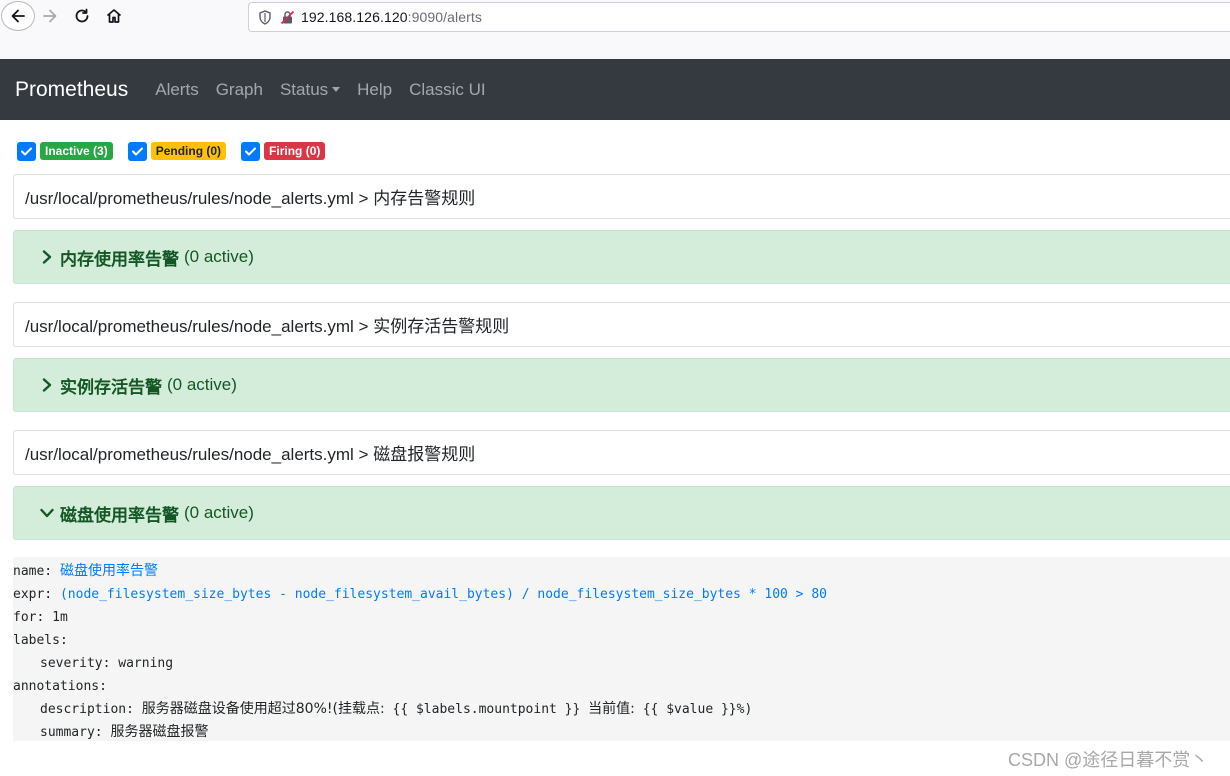 The image size is (1230, 776). I want to click on reload-icon, so click(82, 15).